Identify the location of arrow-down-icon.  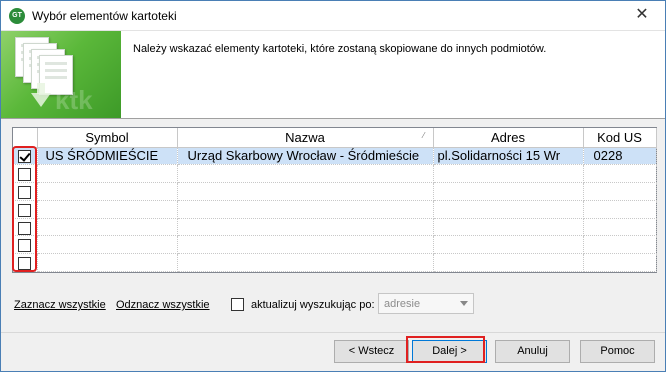
(41, 100).